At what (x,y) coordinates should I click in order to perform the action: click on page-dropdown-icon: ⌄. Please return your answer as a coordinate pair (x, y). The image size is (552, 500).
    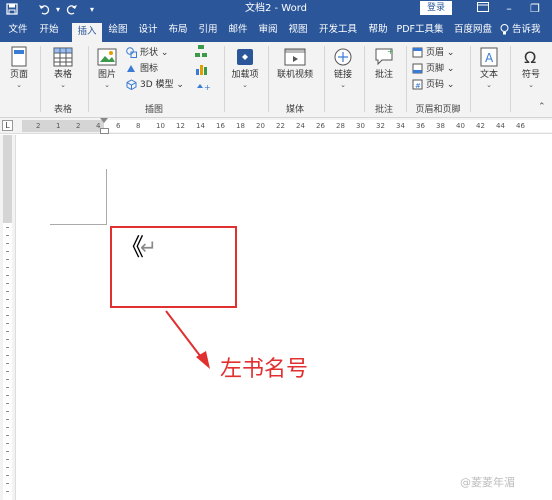
    Looking at the image, I should click on (19, 85).